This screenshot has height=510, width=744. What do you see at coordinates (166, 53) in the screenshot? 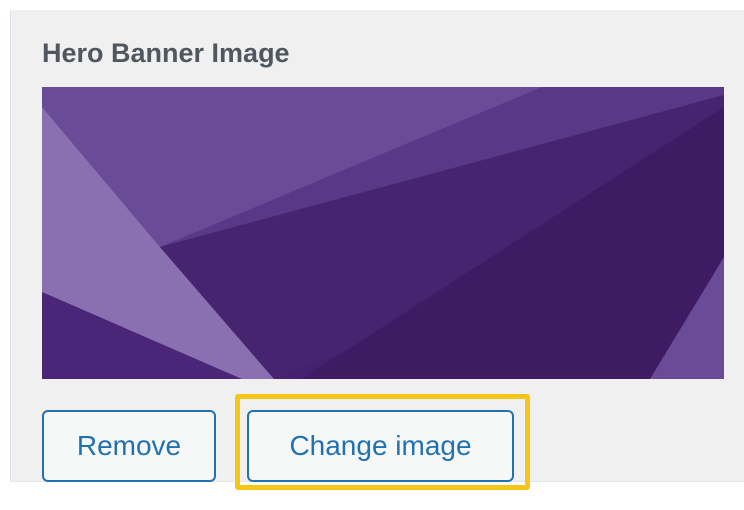
I see `panel-title: Hero Banner Image` at bounding box center [166, 53].